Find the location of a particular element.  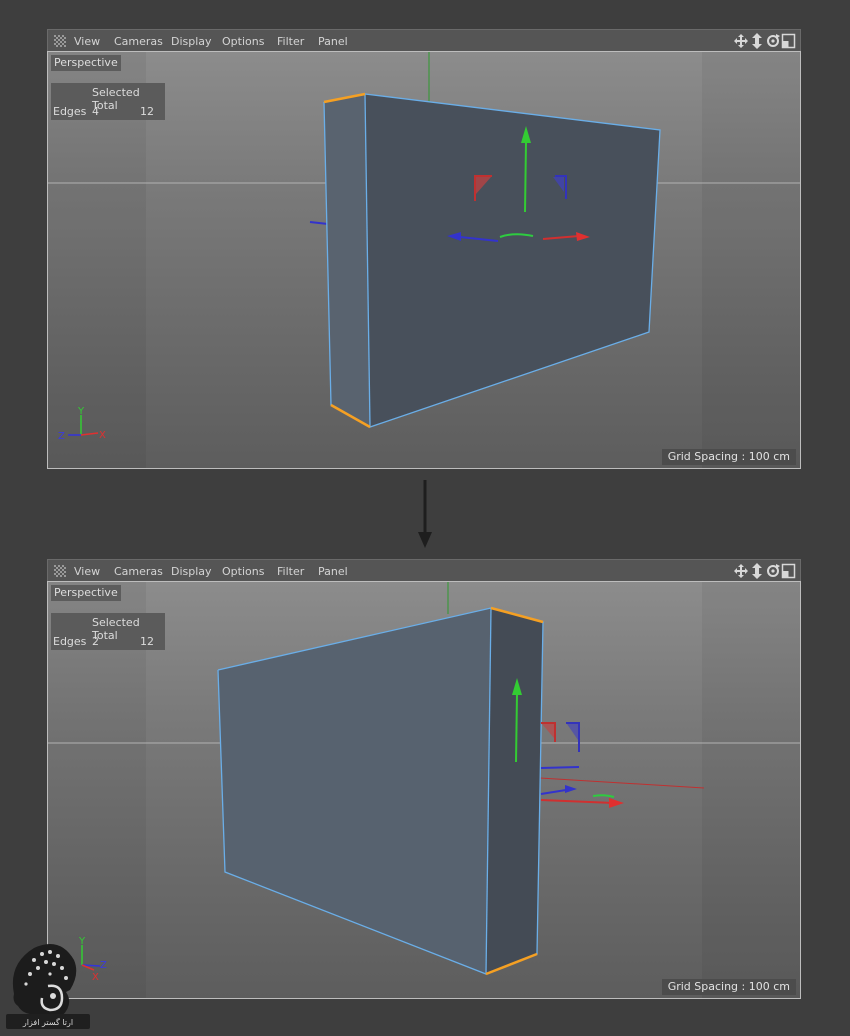

down-arrow-icon is located at coordinates (425, 514).